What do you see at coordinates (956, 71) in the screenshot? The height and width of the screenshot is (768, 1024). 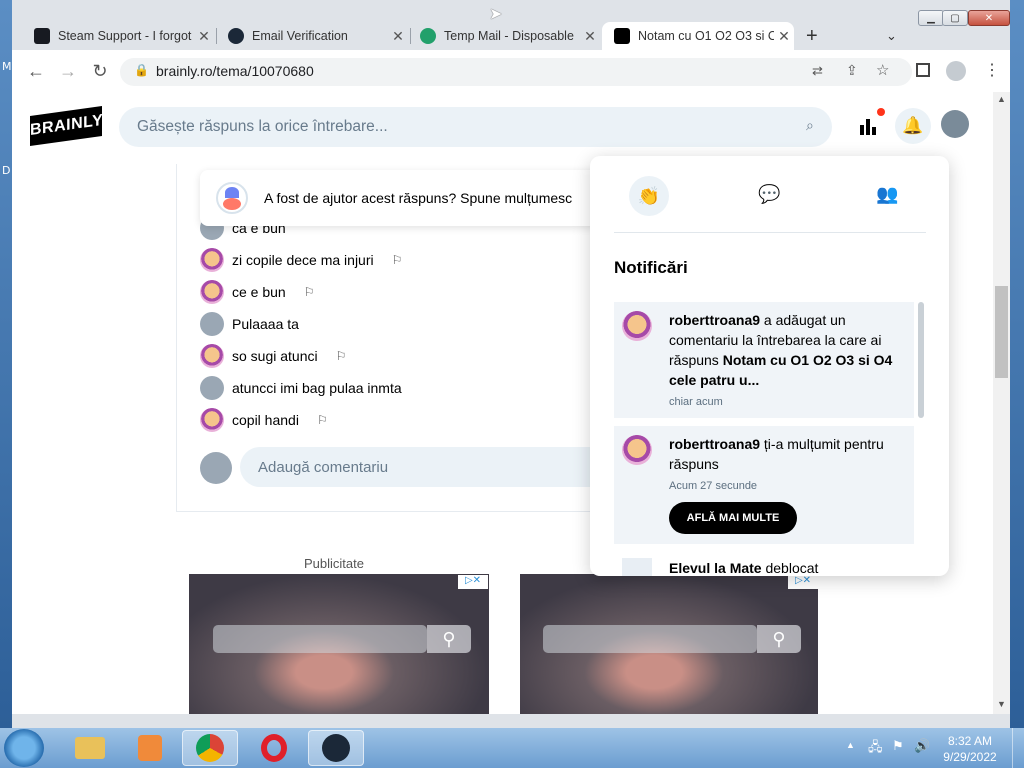 I see `profile-avatar-icon` at bounding box center [956, 71].